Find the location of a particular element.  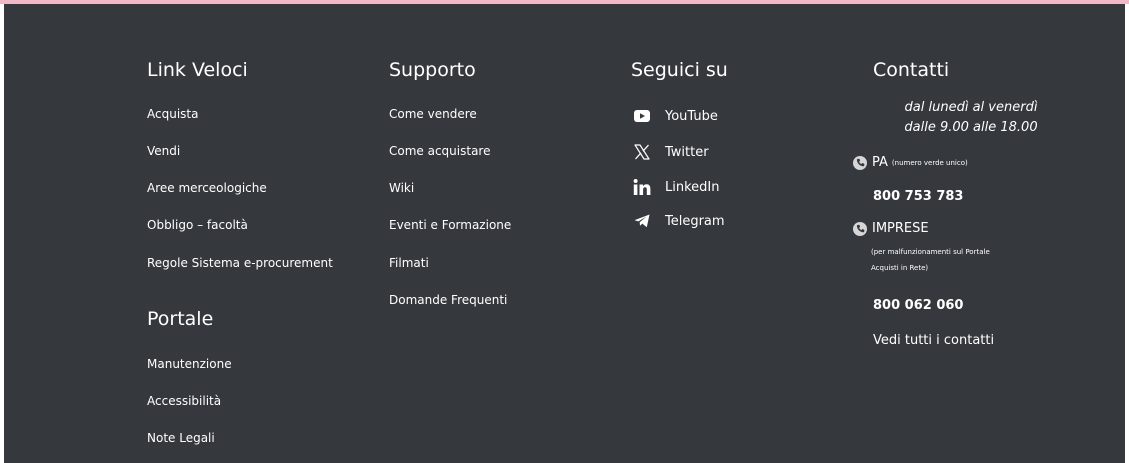

link-domande-frequenti: Domande Frequenti is located at coordinates (448, 300).